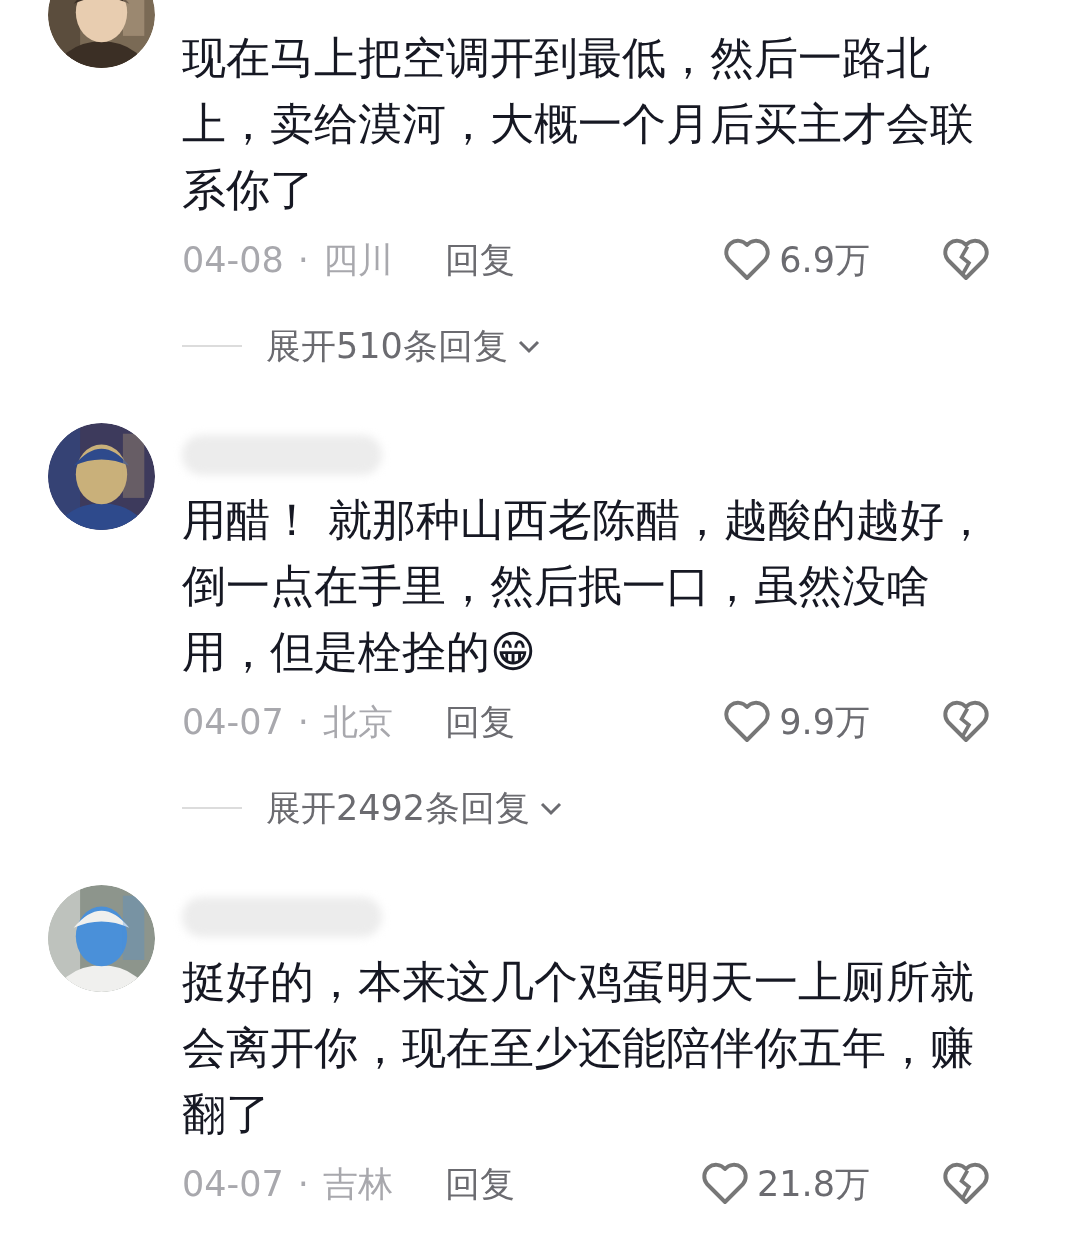 This screenshot has height=1235, width=1080. I want to click on comment-text: 挺好的，本来这几个鸡蛋明天一上厕所就会离开你，现在至少还能陪伴你五年，赚翻了, so click(578, 1048).